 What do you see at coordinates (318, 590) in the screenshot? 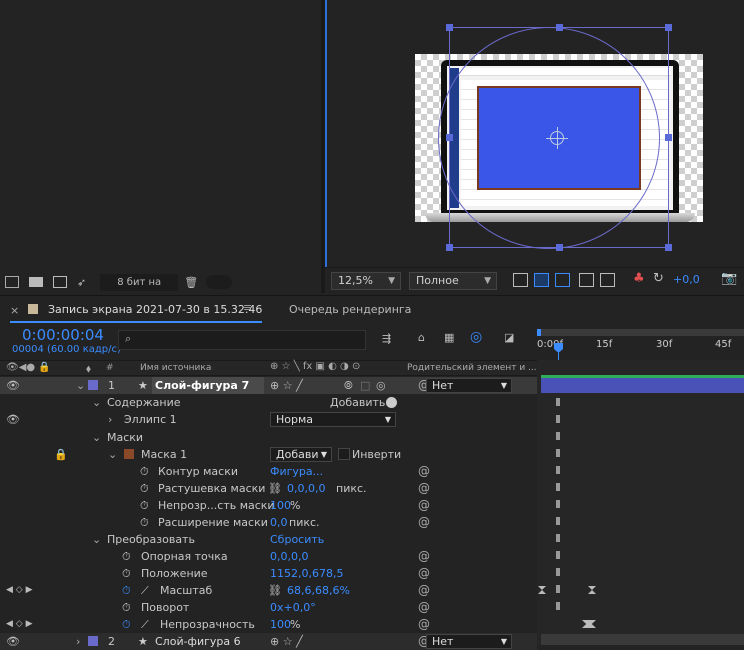
I see `scale-value: 68,6,68,6%` at bounding box center [318, 590].